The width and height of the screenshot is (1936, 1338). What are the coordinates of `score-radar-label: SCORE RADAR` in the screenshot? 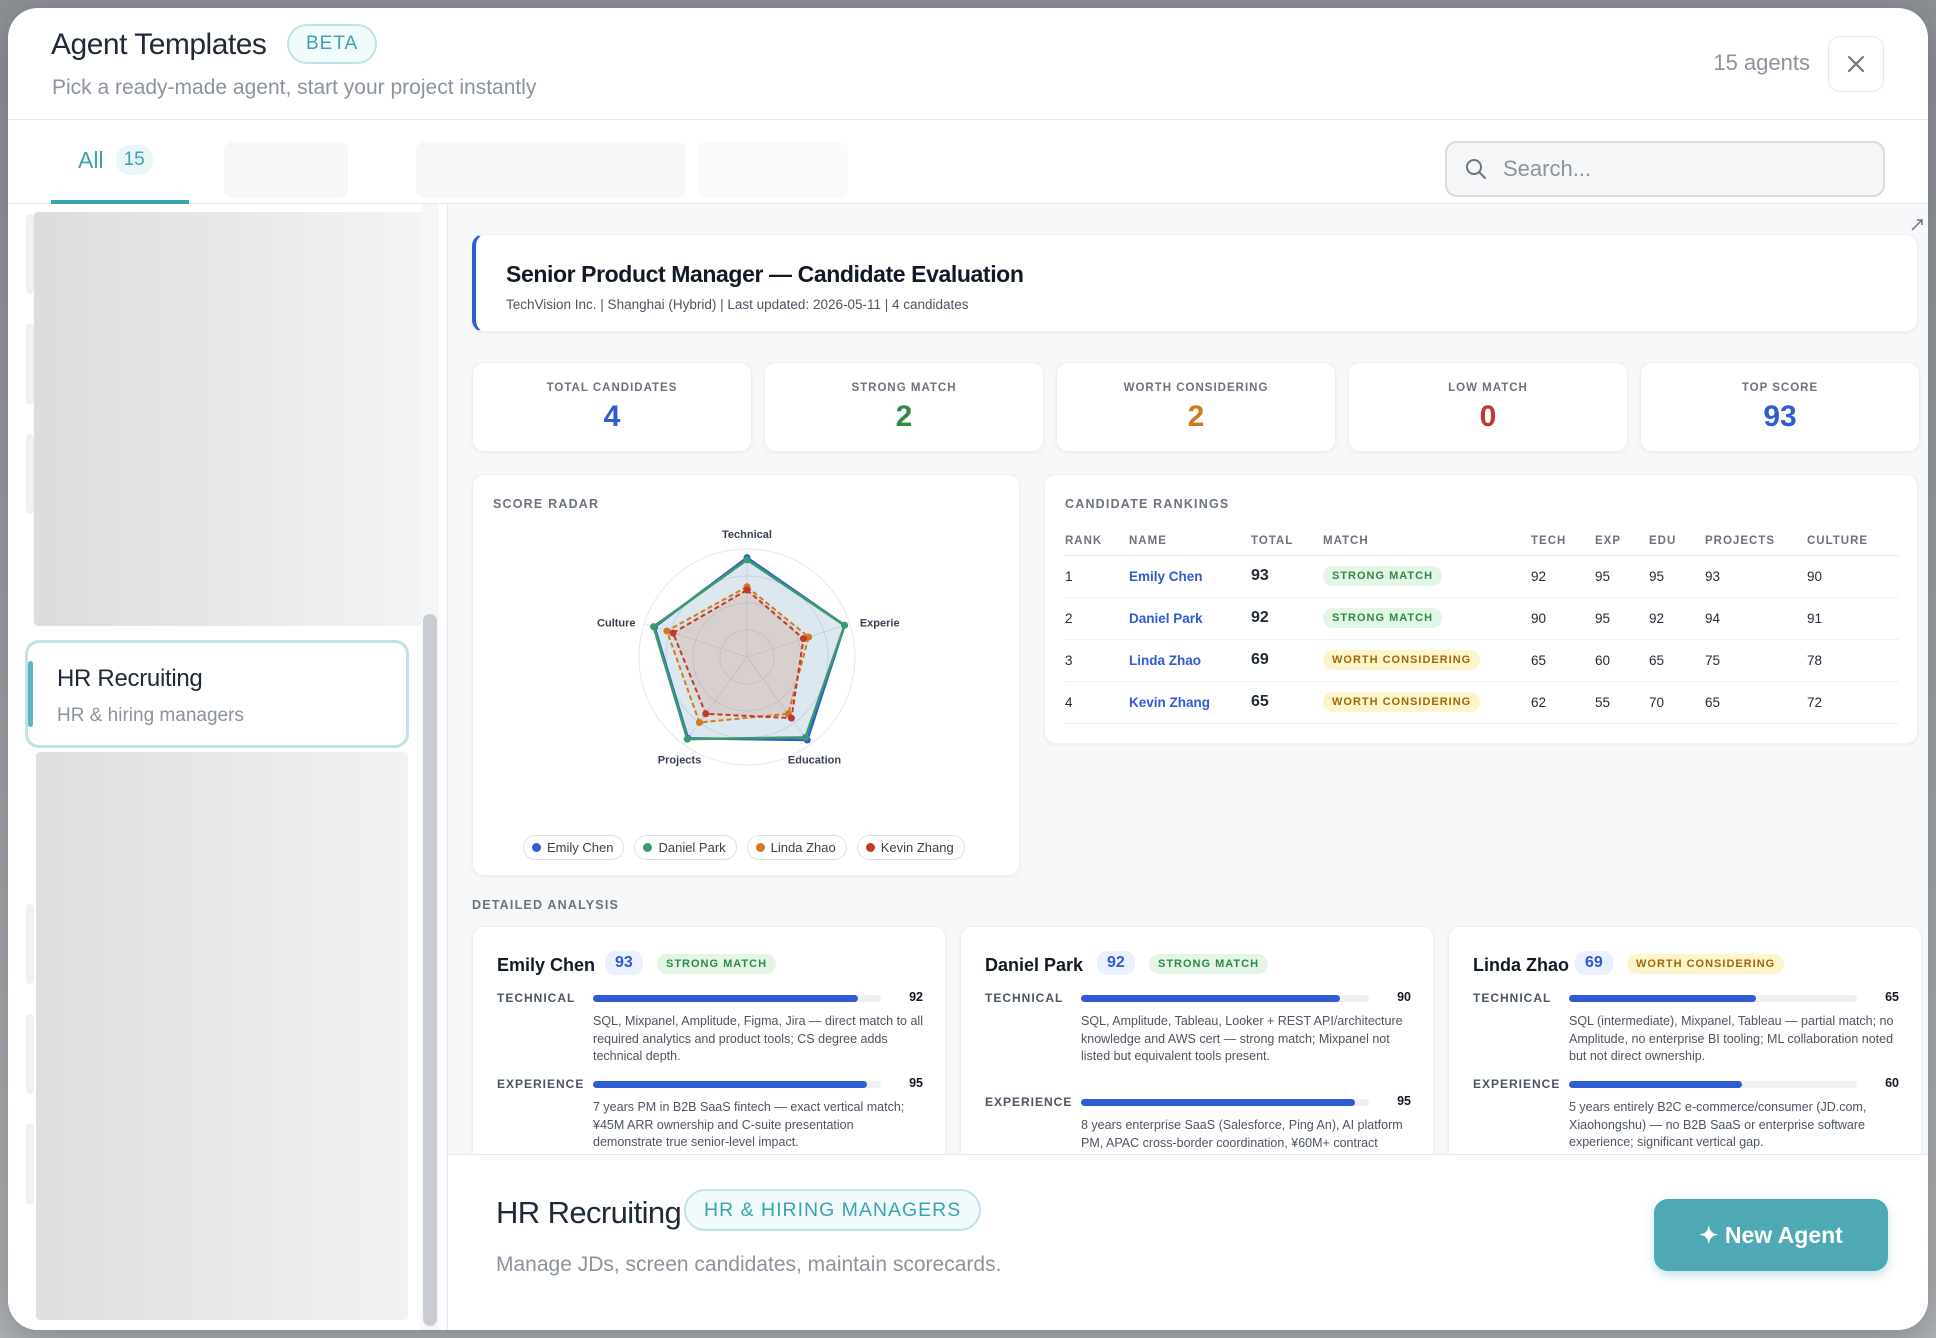 It's located at (546, 504).